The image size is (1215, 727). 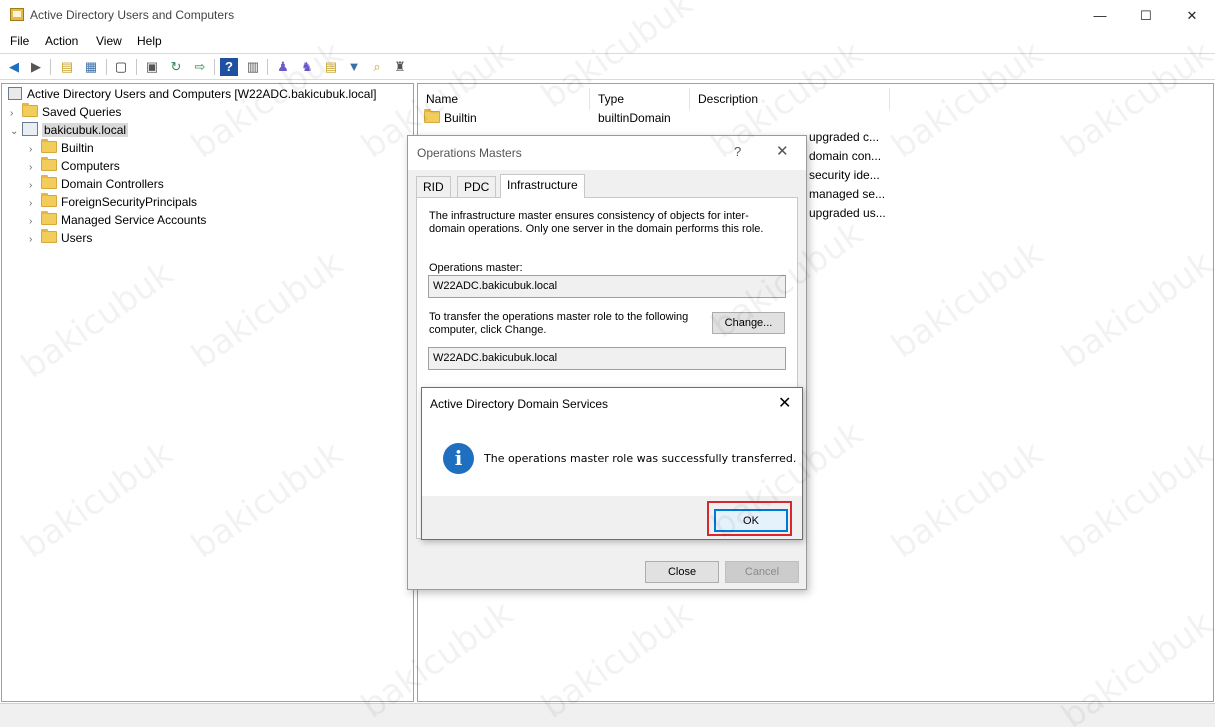 I want to click on menu-help: Help, so click(x=149, y=41).